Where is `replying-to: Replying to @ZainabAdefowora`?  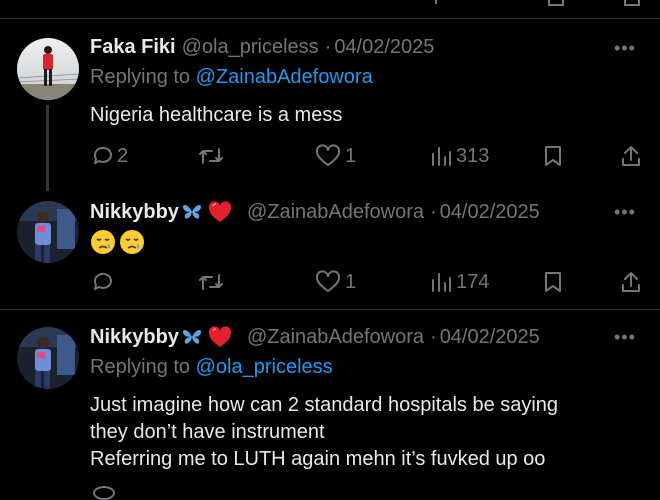
replying-to: Replying to @ZainabAdefowora is located at coordinates (231, 77).